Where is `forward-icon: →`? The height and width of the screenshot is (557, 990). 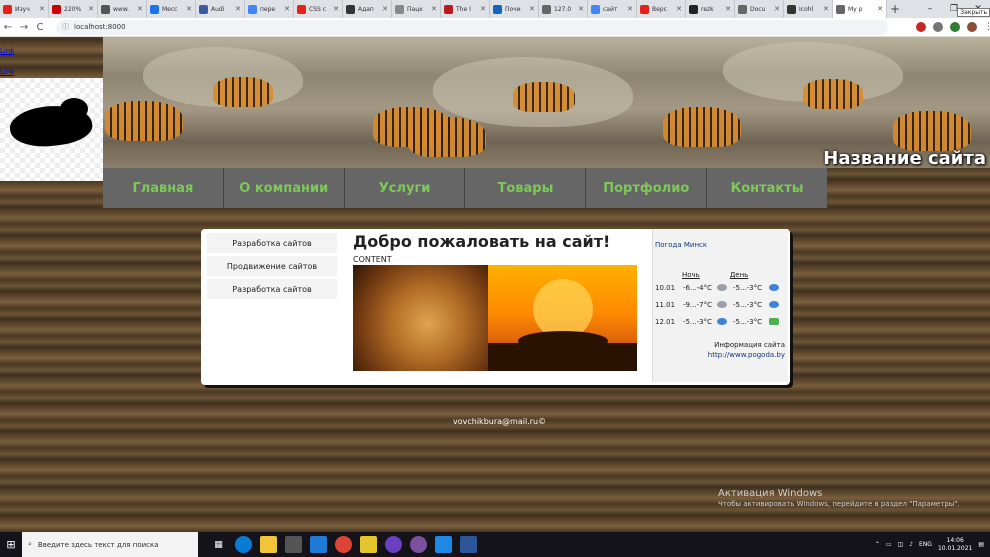 forward-icon: → is located at coordinates (24, 27).